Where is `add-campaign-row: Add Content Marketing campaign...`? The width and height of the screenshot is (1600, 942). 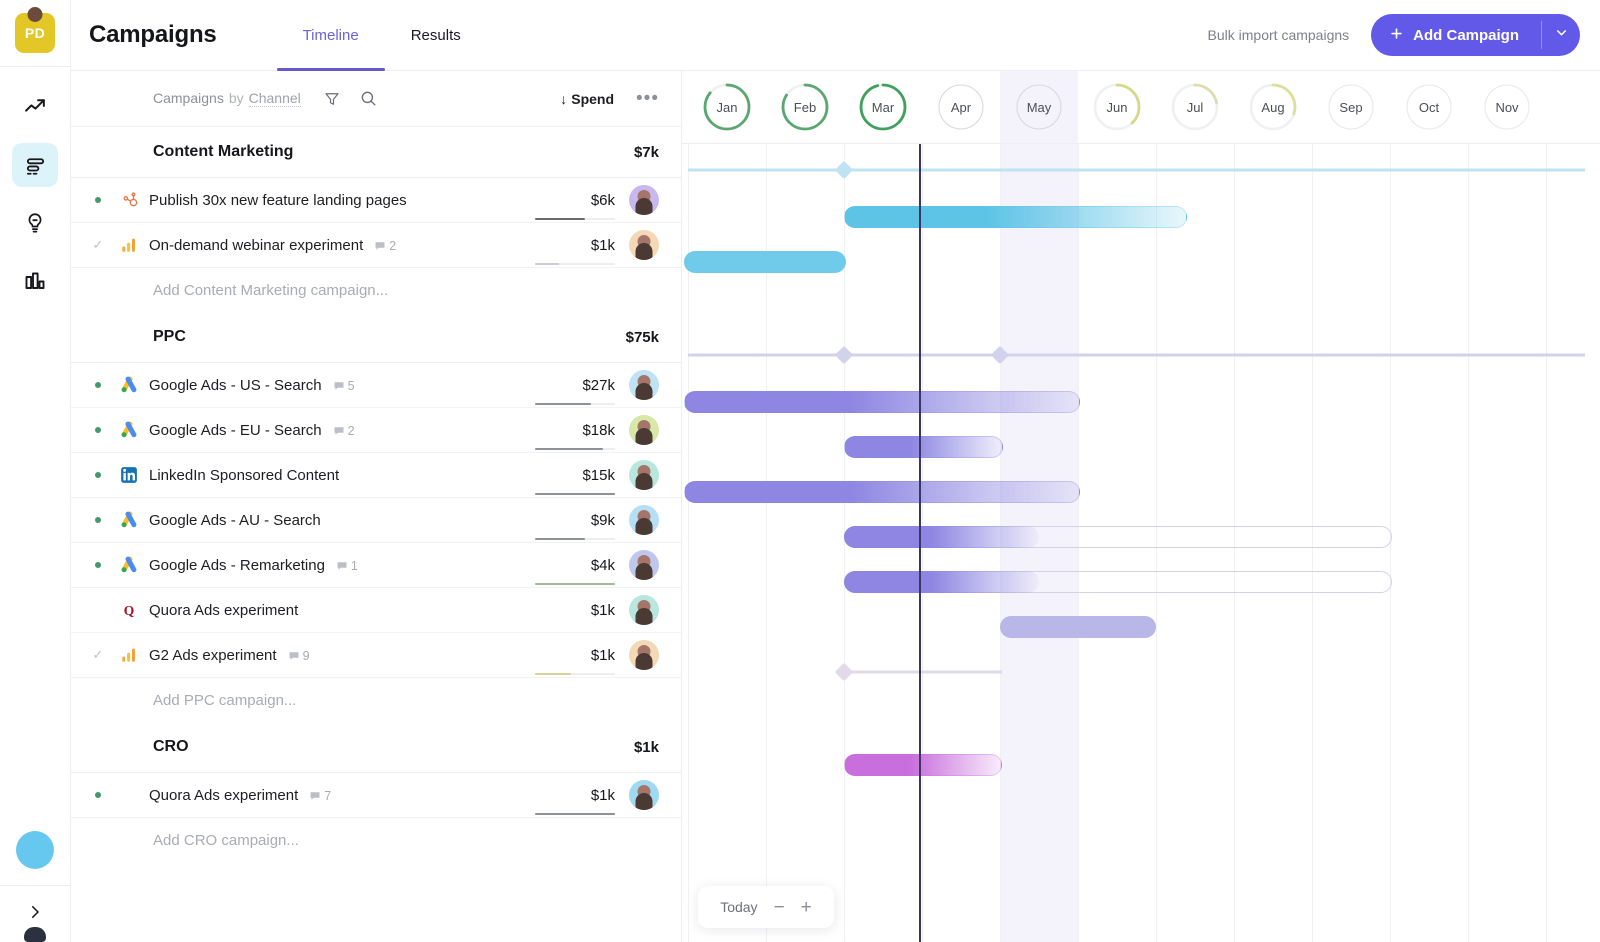 add-campaign-row: Add Content Marketing campaign... is located at coordinates (376, 290).